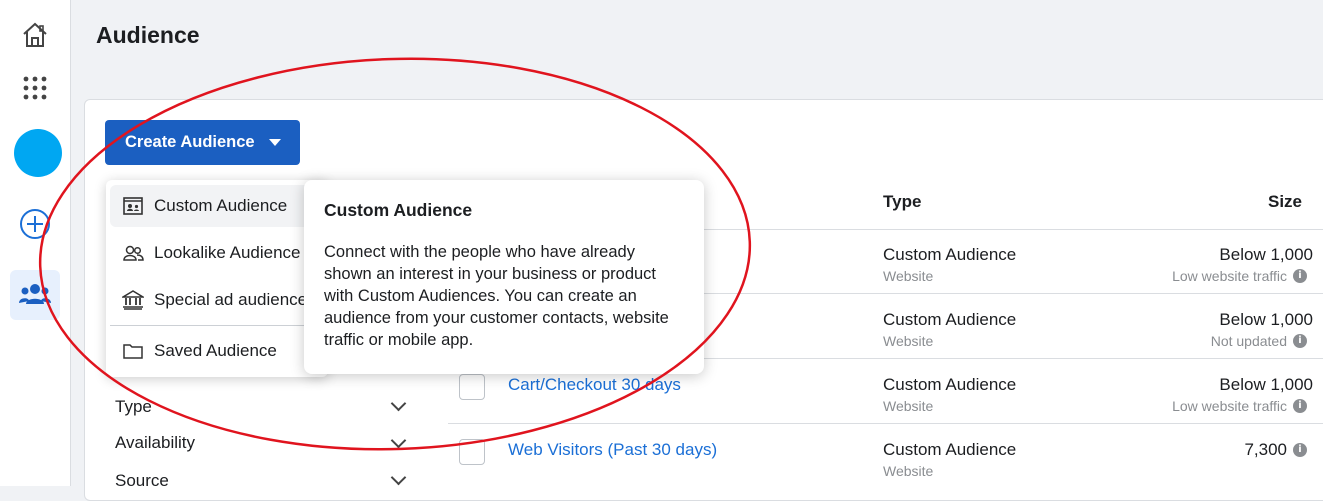  I want to click on filter-type: Type, so click(133, 407).